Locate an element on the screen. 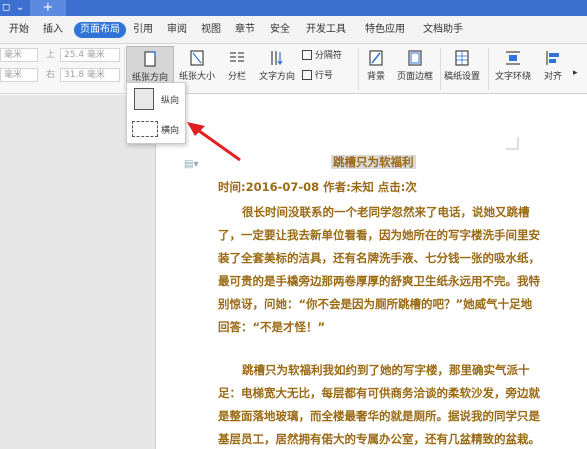  draft-setting-button: 稿纸设置 is located at coordinates (462, 65).